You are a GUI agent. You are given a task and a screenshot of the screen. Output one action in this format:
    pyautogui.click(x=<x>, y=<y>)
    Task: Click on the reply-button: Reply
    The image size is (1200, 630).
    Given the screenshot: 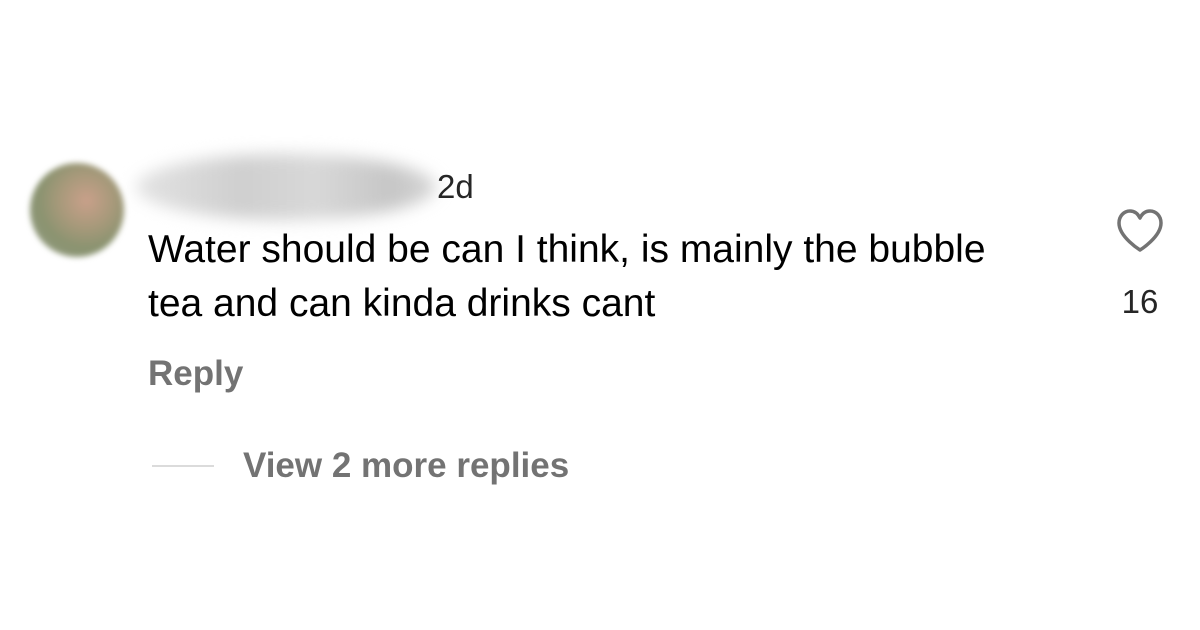 What is the action you would take?
    pyautogui.click(x=195, y=374)
    